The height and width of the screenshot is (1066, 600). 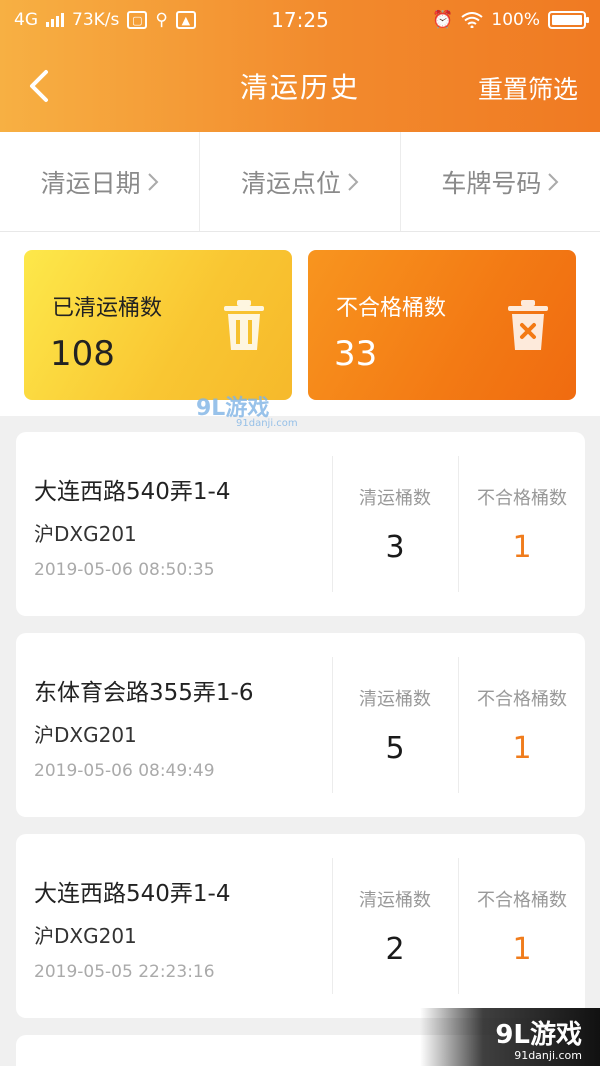 What do you see at coordinates (82, 354) in the screenshot?
I see `cleared-count-value: 108` at bounding box center [82, 354].